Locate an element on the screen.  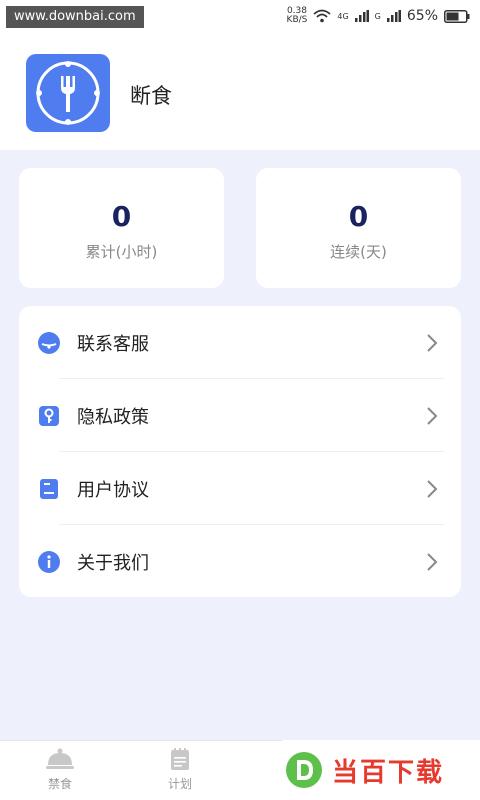
tab-label-plan: 计划 is located at coordinates (179, 784).